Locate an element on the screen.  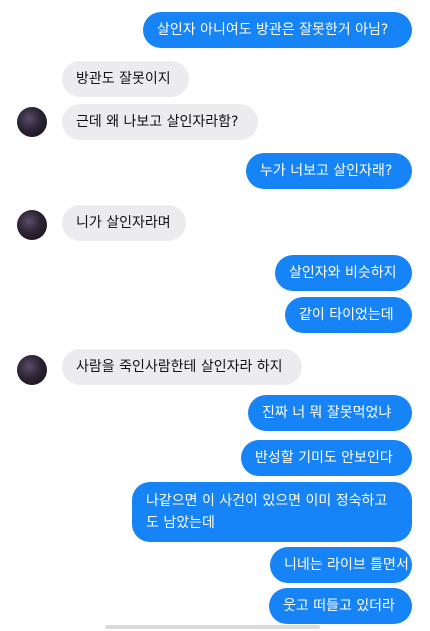
outgoing-message: 진짜 너 뭐 잘못먹었냐 is located at coordinates (330, 413).